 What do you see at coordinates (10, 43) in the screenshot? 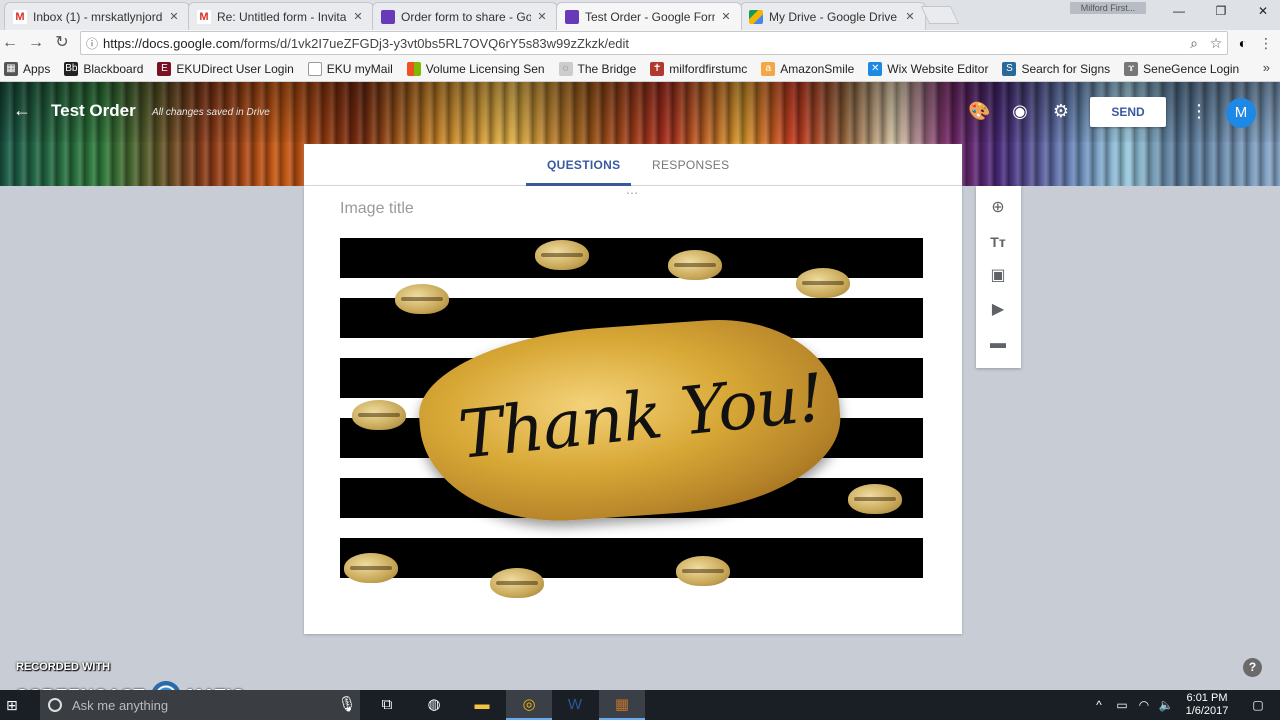
I see `back-icon: ←` at bounding box center [10, 43].